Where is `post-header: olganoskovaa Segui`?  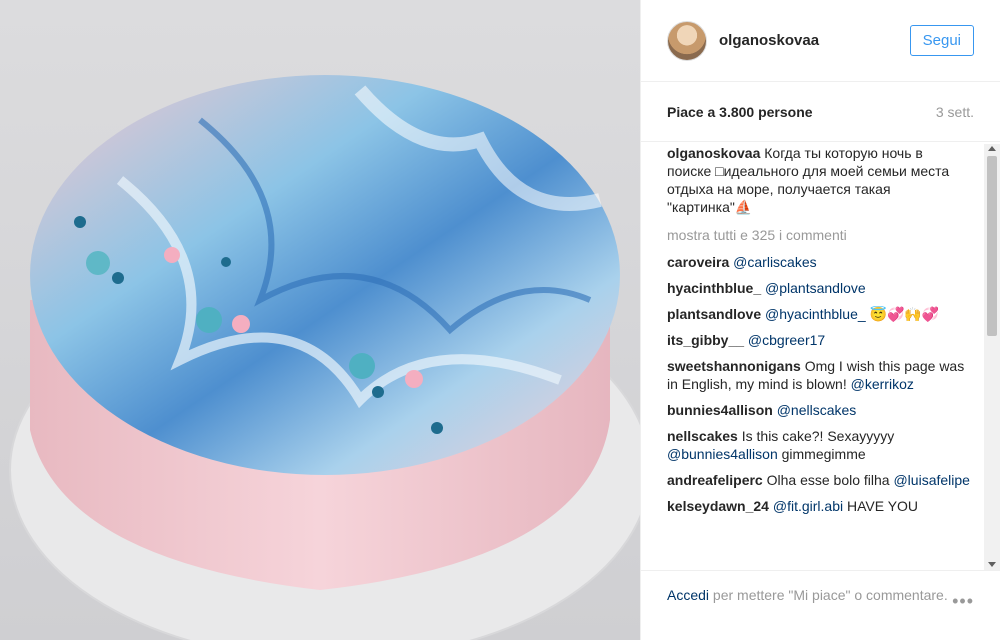
post-header: olganoskovaa Segui is located at coordinates (820, 41).